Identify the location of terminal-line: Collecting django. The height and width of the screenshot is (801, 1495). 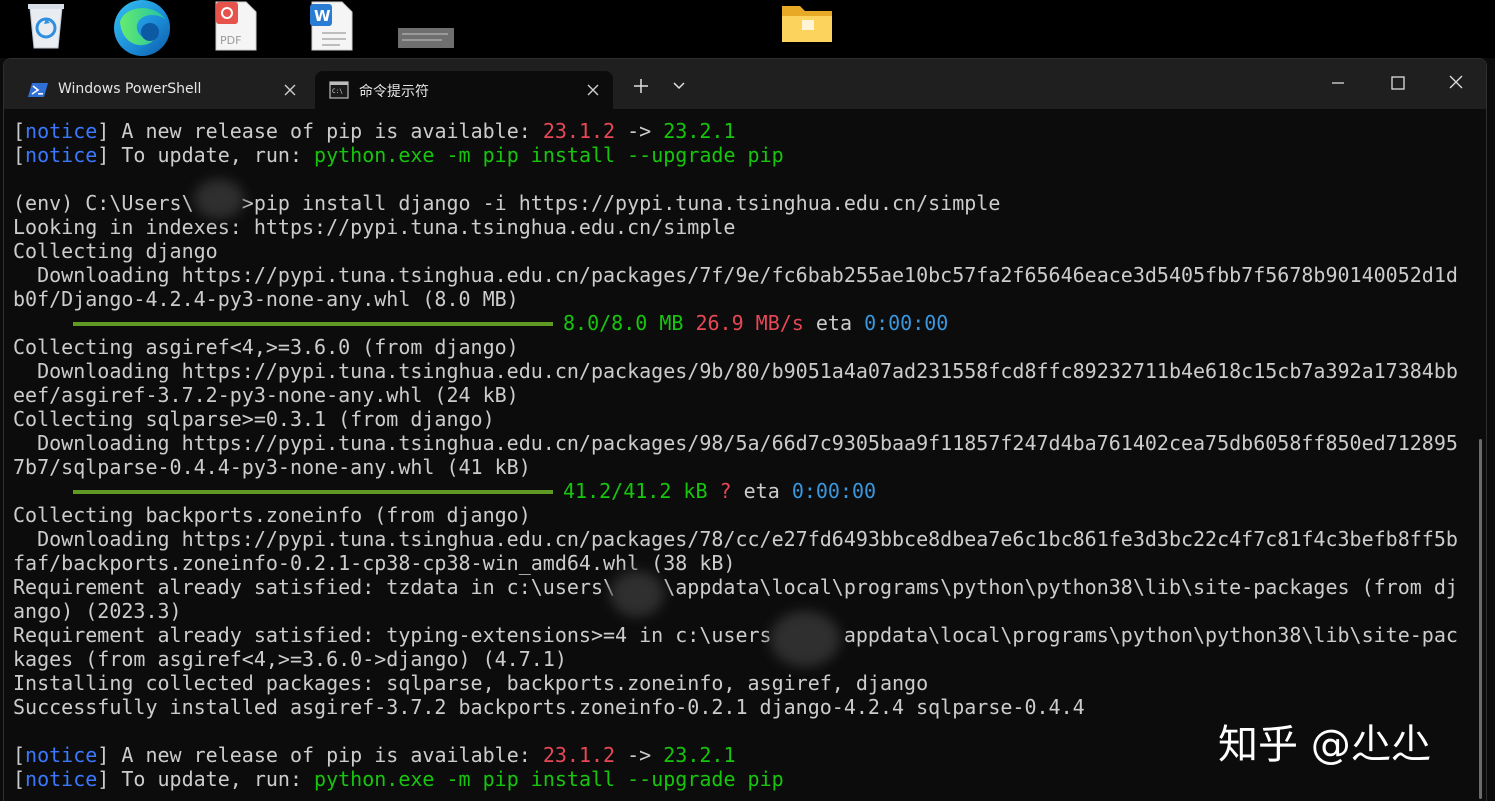
(749, 251).